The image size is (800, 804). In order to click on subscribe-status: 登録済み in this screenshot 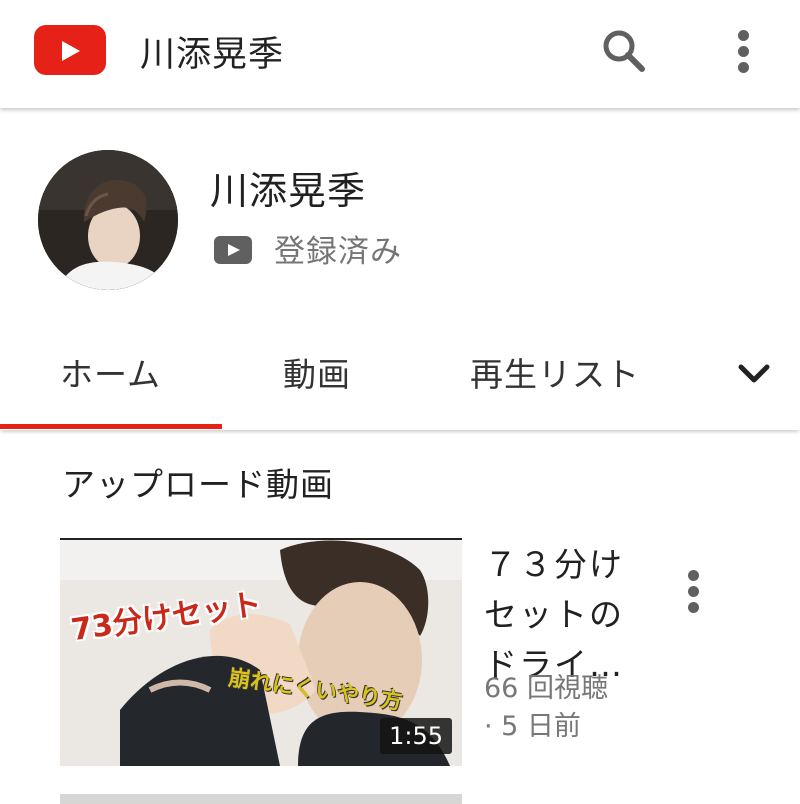, I will do `click(338, 248)`.